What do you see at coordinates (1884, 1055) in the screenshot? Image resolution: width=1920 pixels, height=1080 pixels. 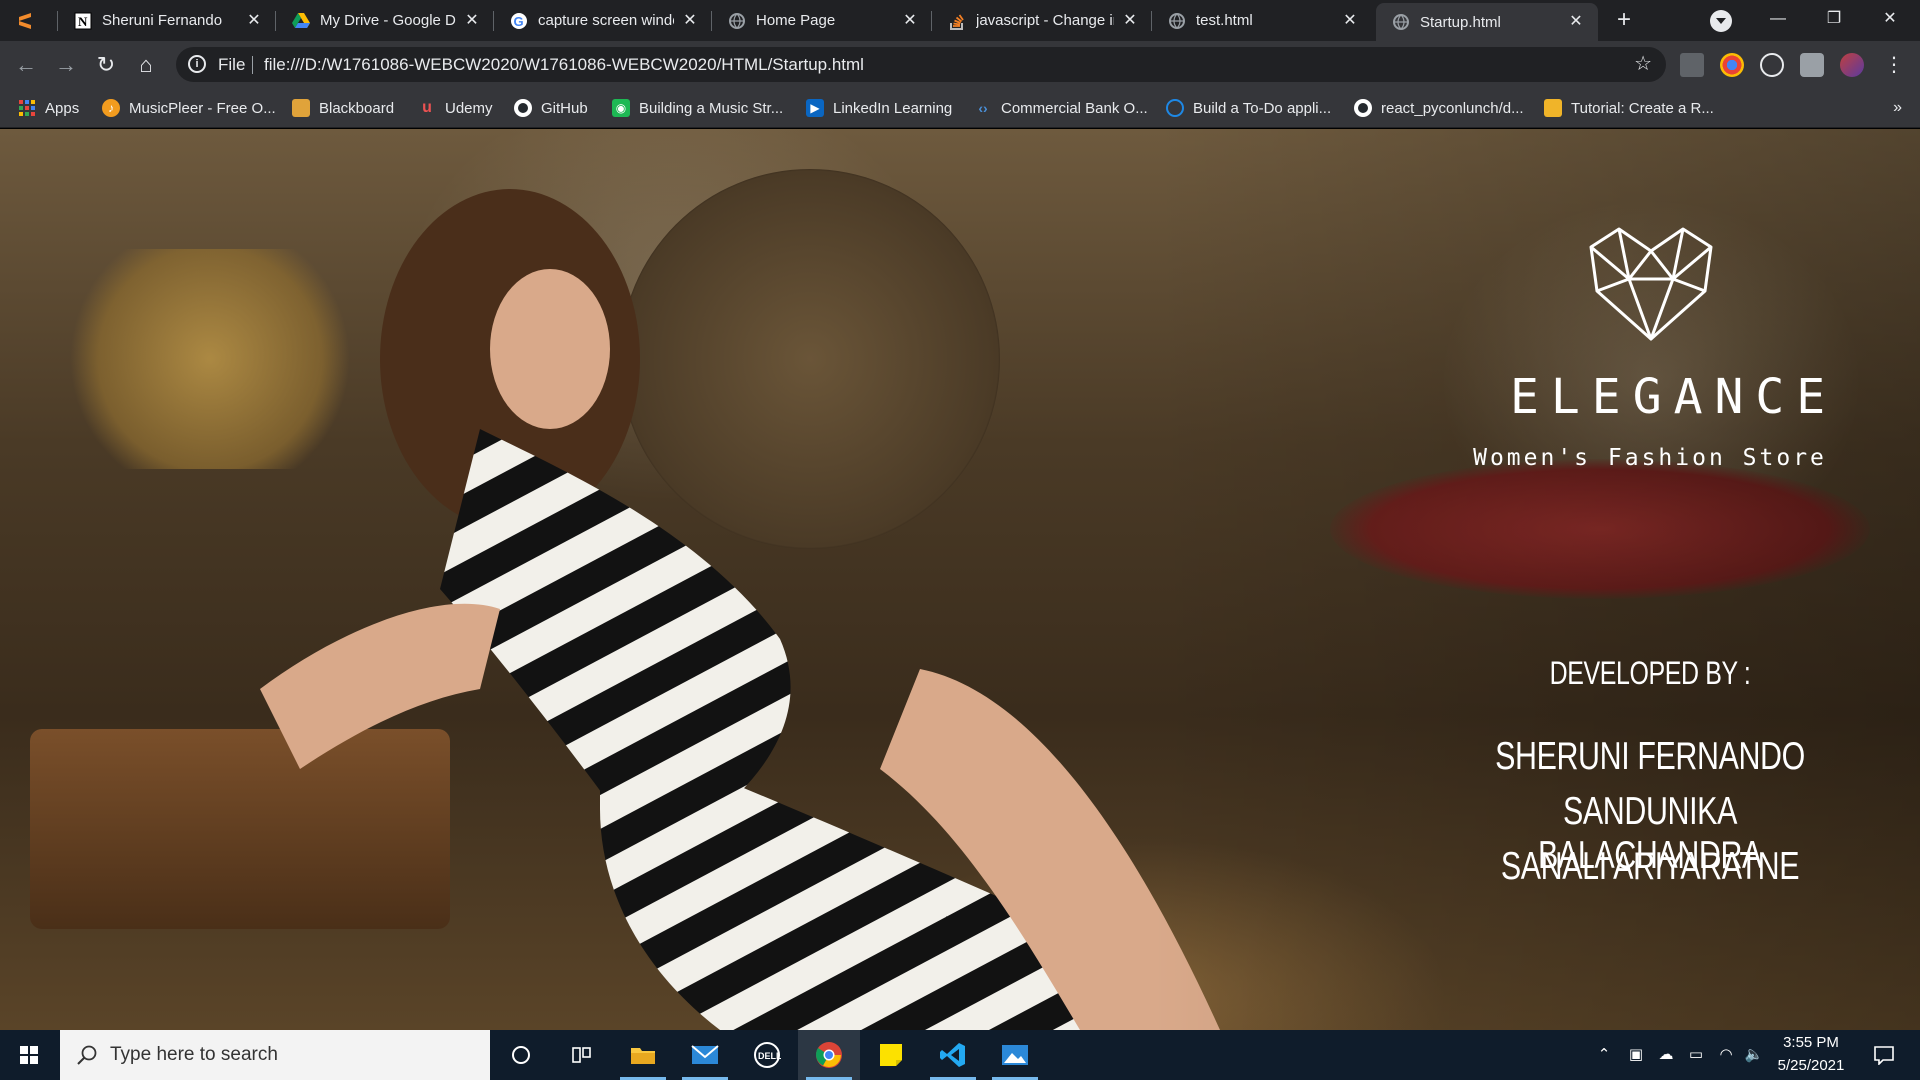 I see `notification-center-icon` at bounding box center [1884, 1055].